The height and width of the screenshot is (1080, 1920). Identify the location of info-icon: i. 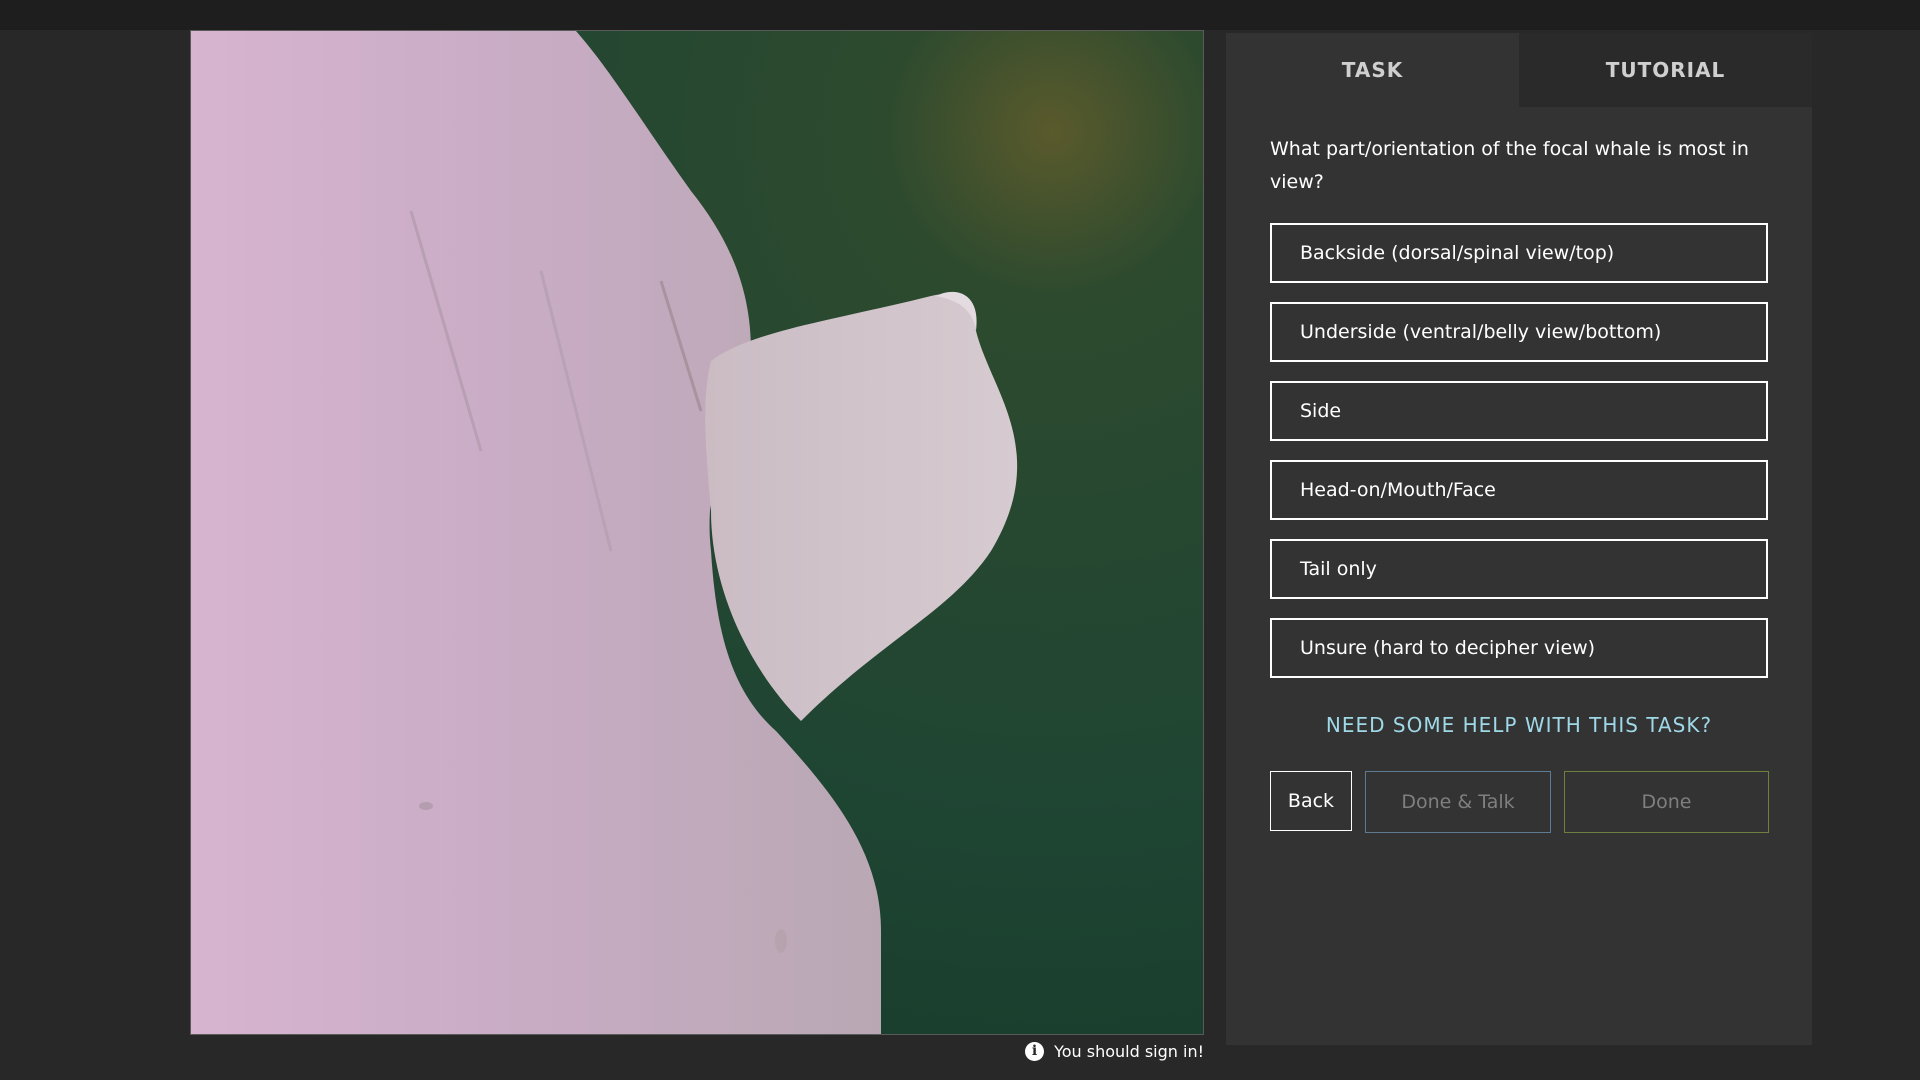
(1035, 1051).